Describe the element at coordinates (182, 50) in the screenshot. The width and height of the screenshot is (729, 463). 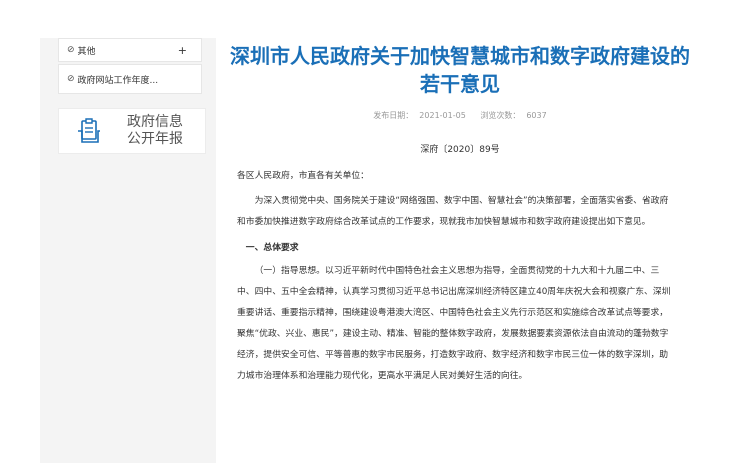
I see `expand-plus-icon: +` at that location.